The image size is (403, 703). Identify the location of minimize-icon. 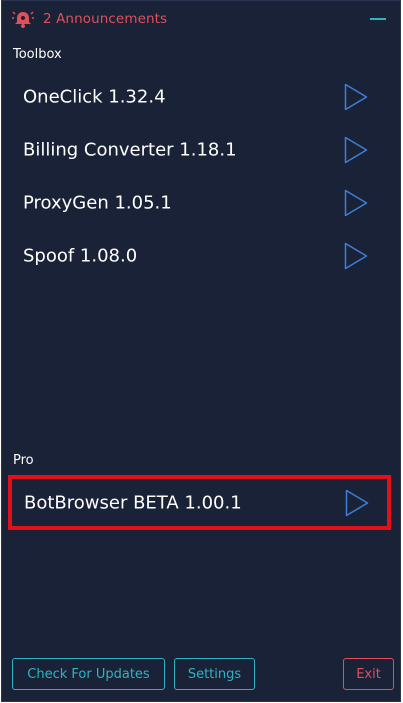
(378, 19).